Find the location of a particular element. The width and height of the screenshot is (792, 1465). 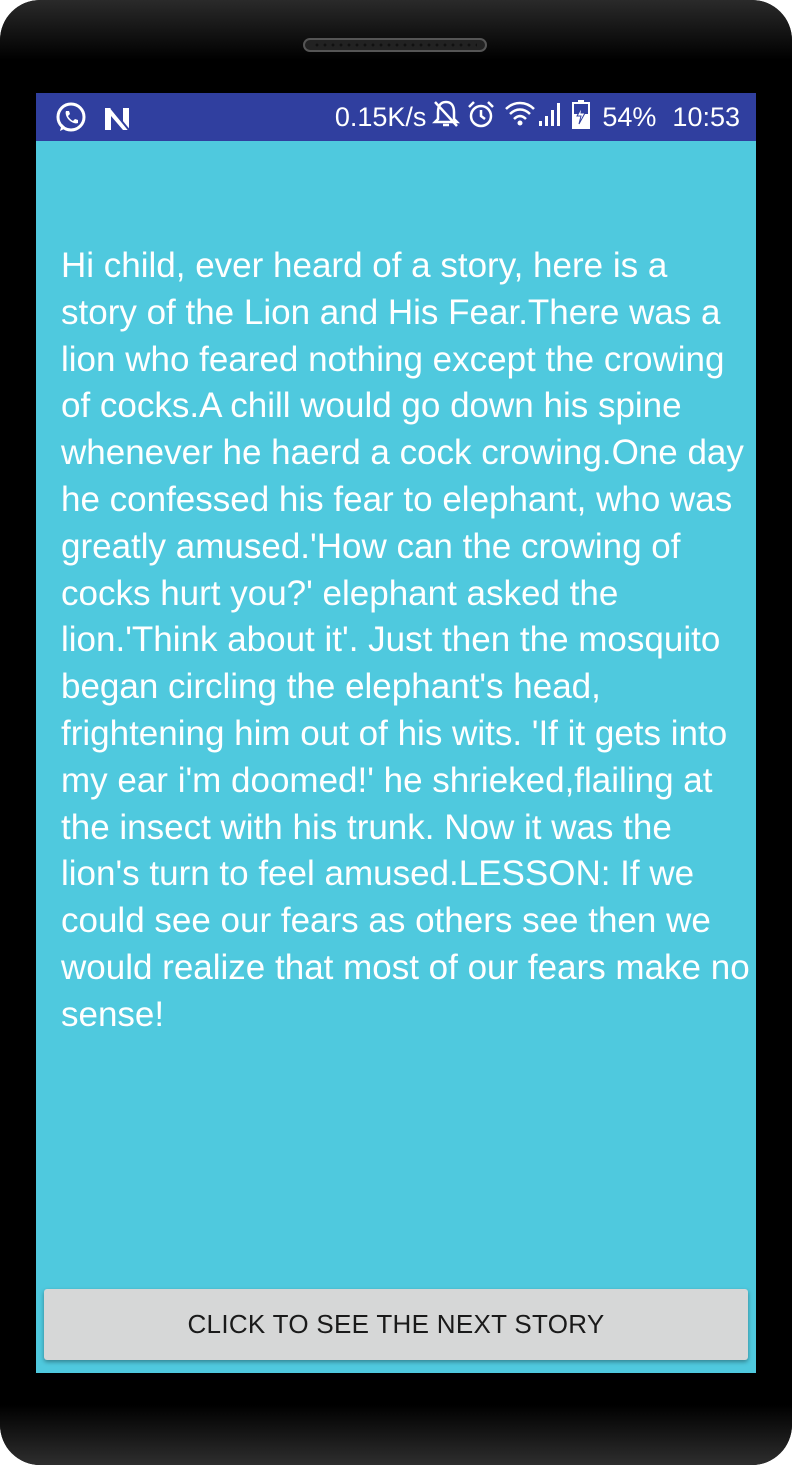

signal-icon is located at coordinates (550, 117).